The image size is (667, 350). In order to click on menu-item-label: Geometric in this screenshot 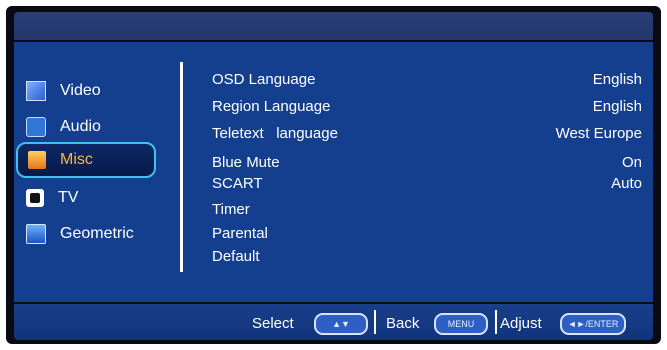, I will do `click(97, 233)`.